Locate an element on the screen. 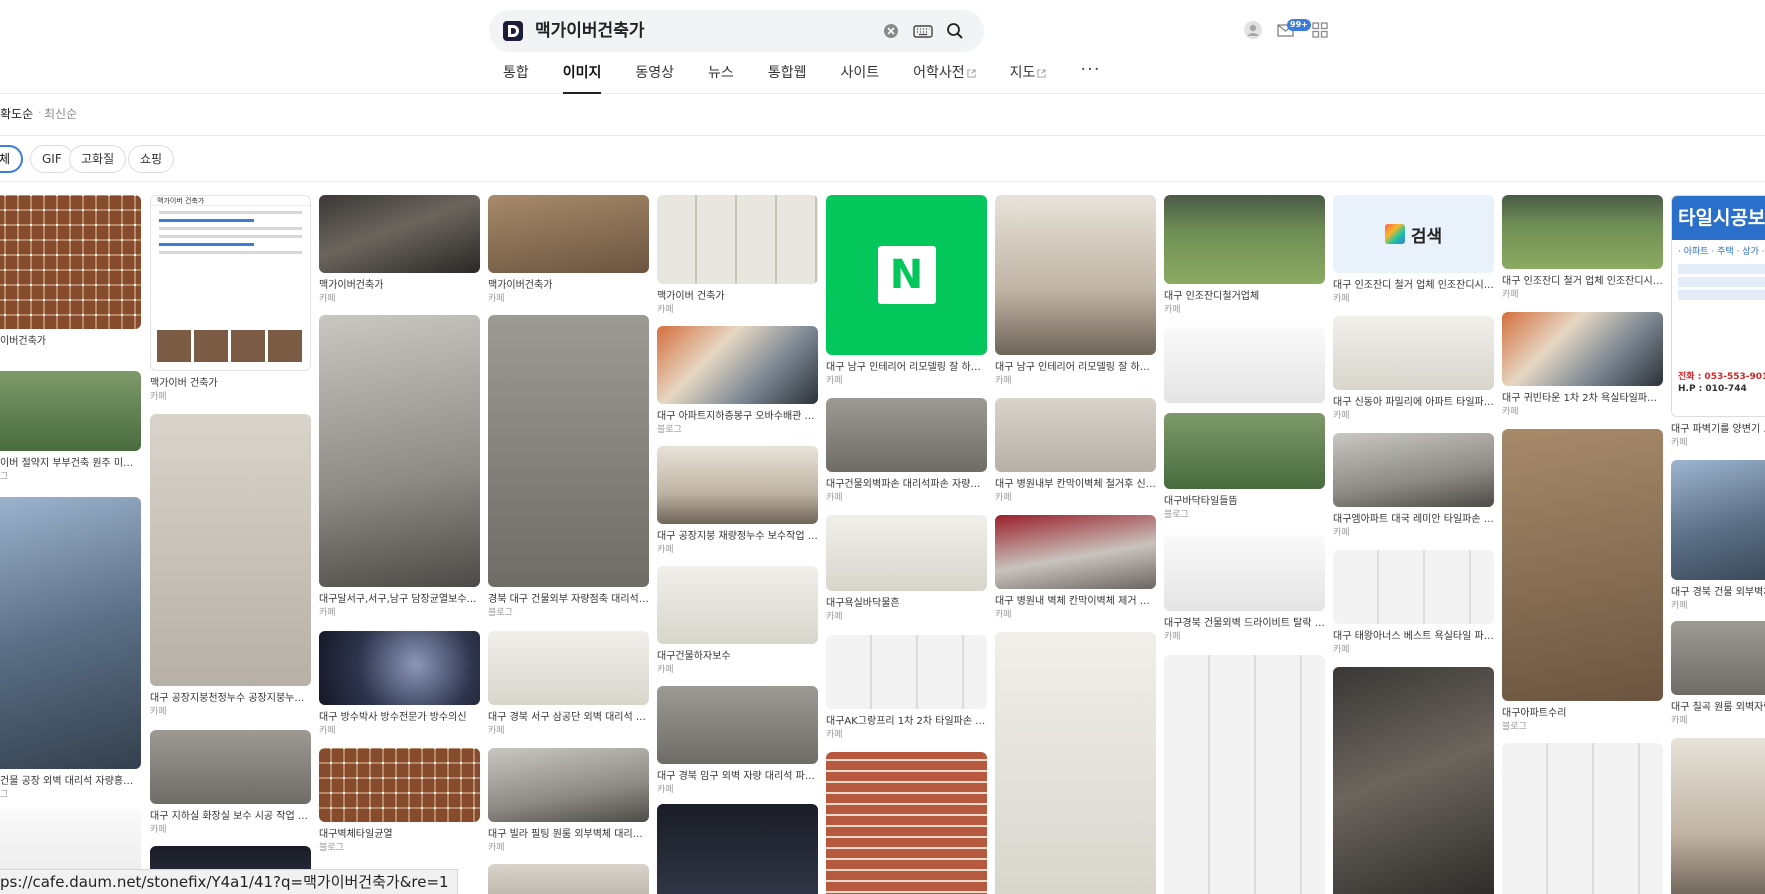  clear-icon is located at coordinates (891, 31).